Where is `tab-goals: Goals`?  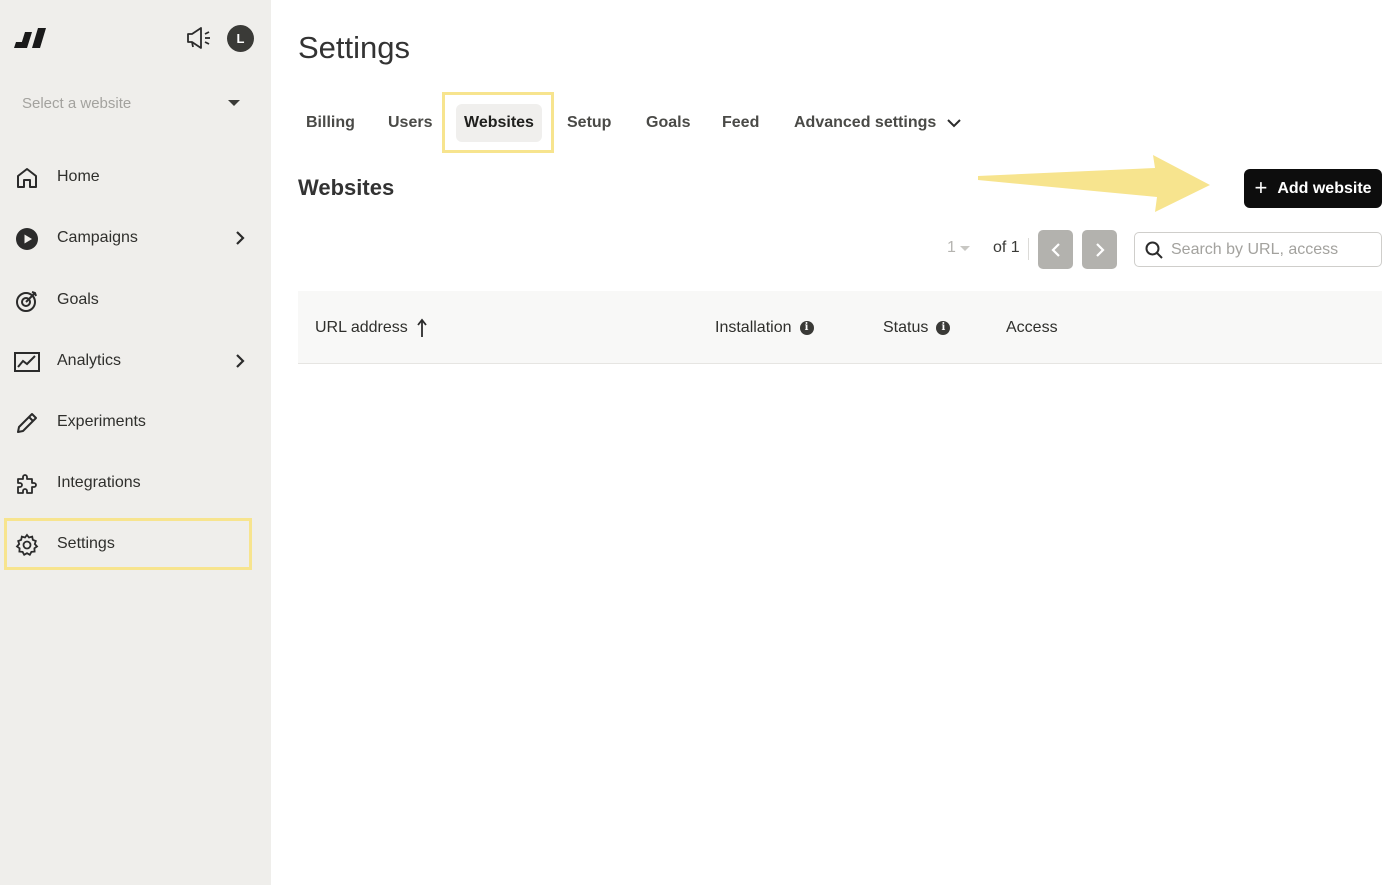 tab-goals: Goals is located at coordinates (668, 123).